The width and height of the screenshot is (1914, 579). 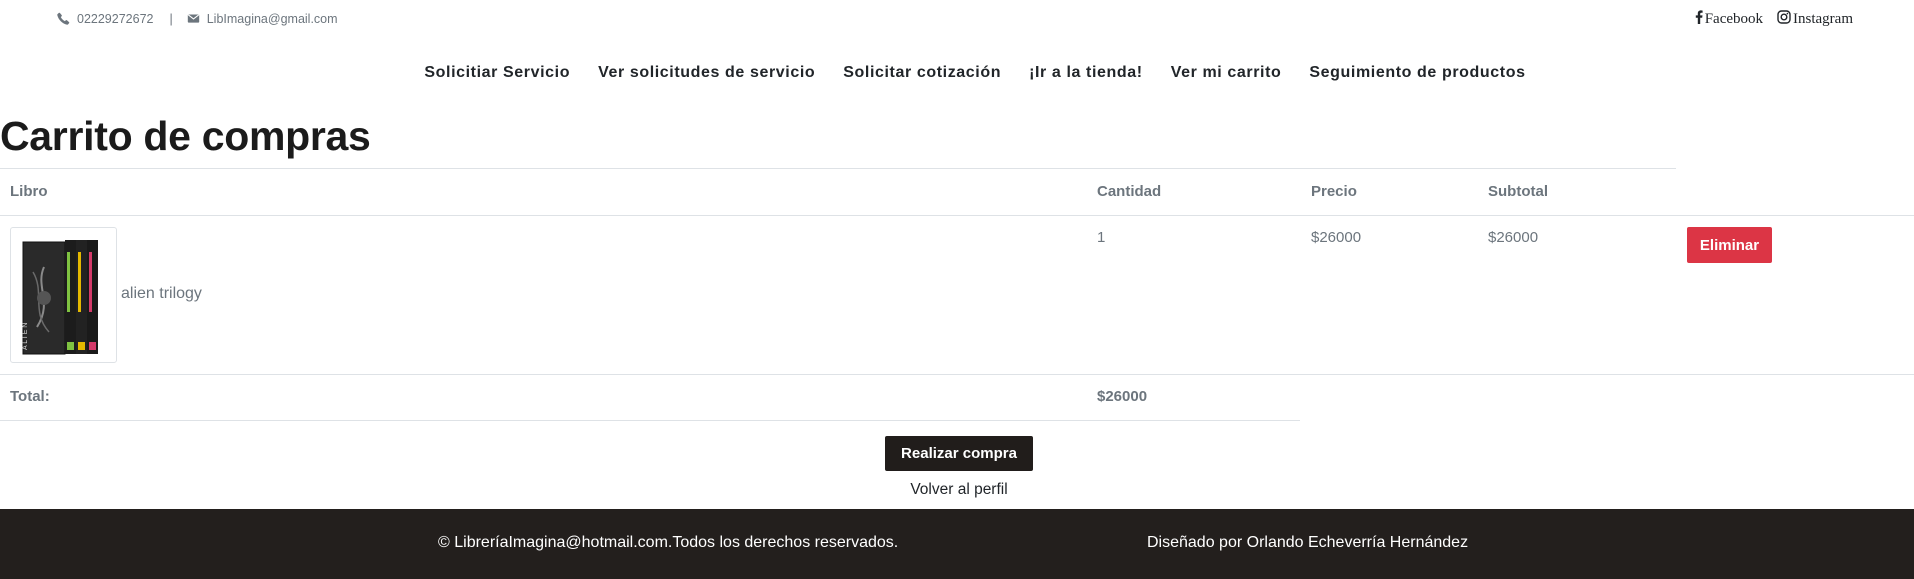 I want to click on back-to-profile-anchor: Volver al perfil, so click(x=958, y=489).